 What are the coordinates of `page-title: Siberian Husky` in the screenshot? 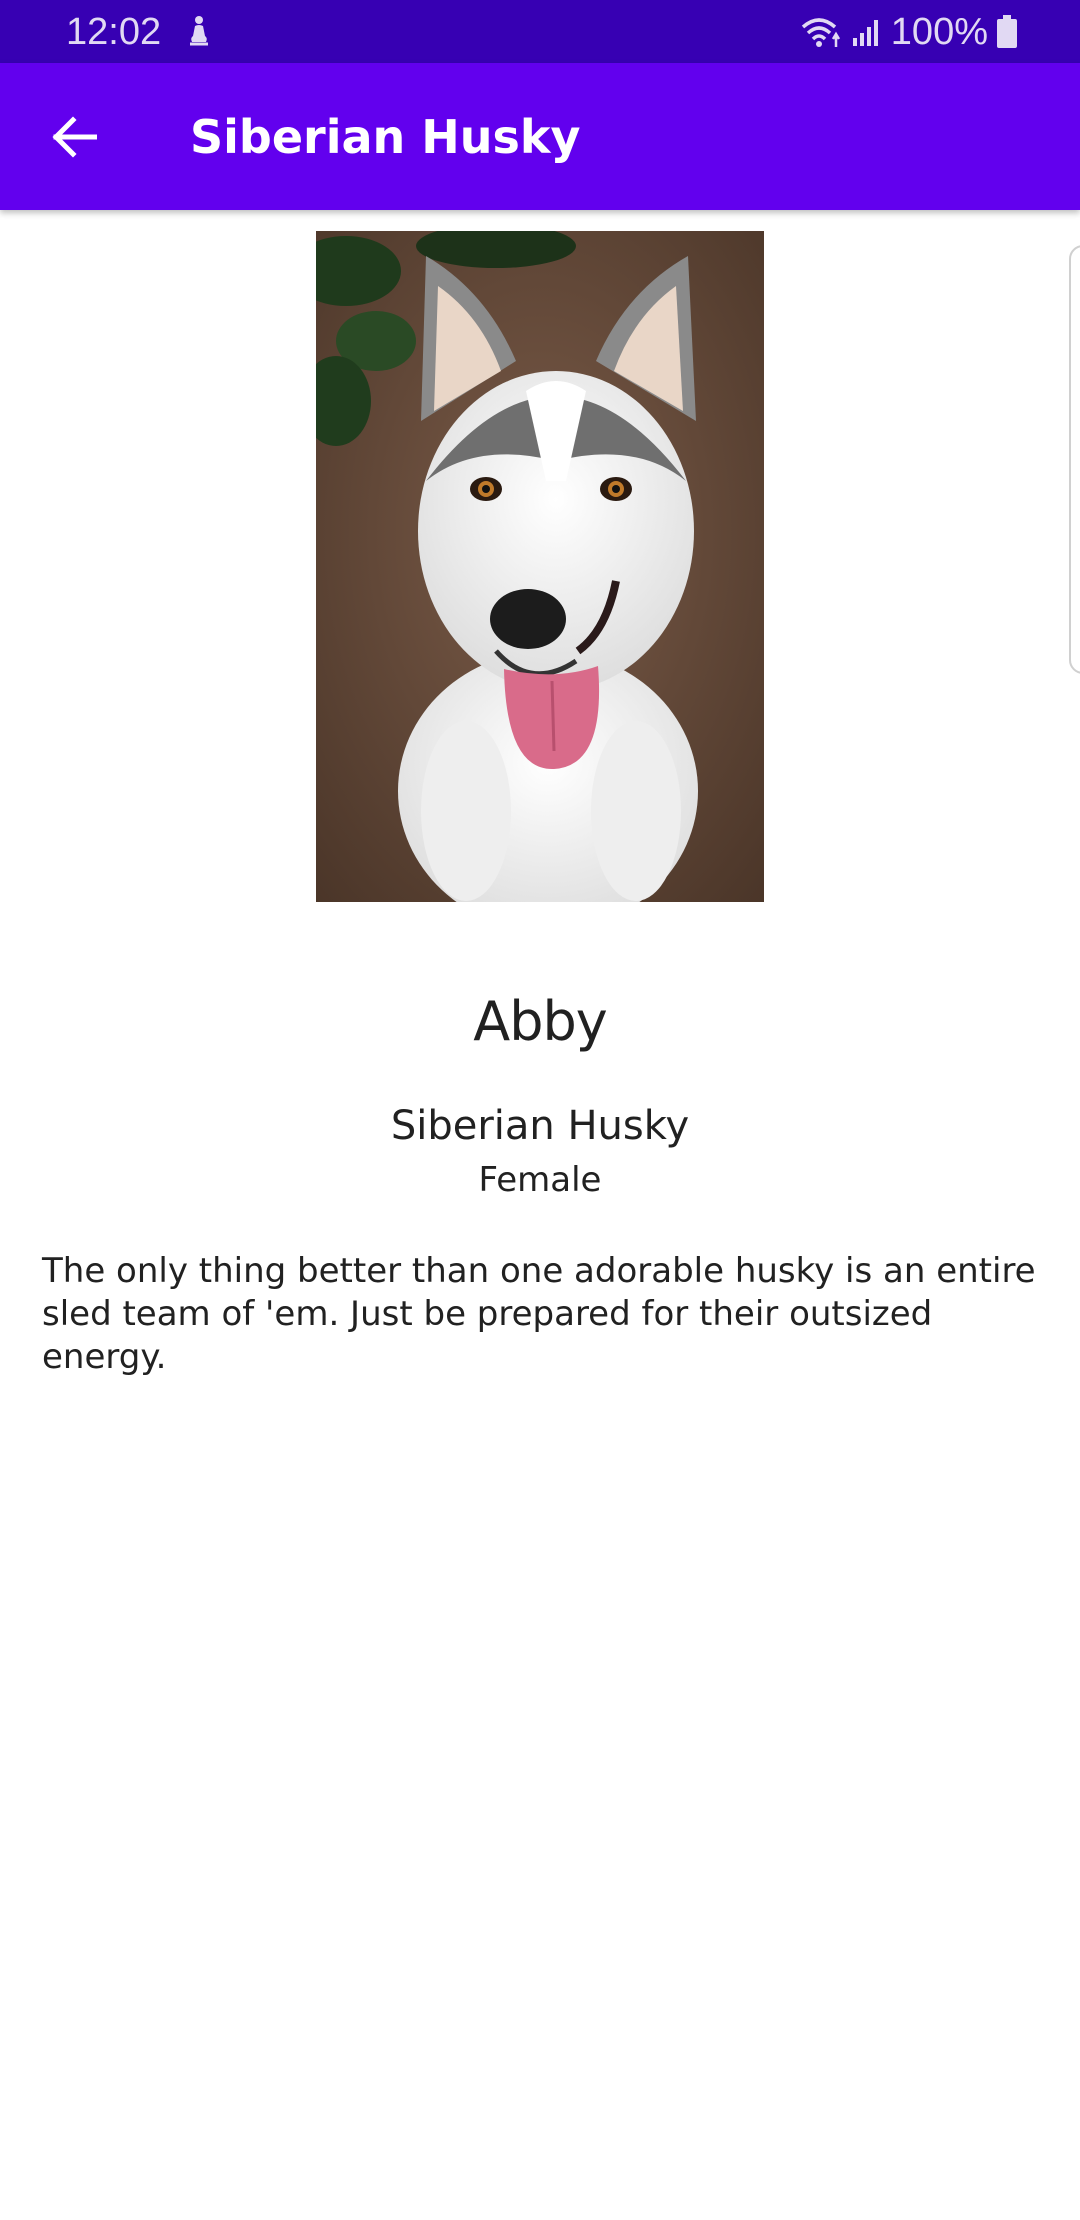 It's located at (385, 137).